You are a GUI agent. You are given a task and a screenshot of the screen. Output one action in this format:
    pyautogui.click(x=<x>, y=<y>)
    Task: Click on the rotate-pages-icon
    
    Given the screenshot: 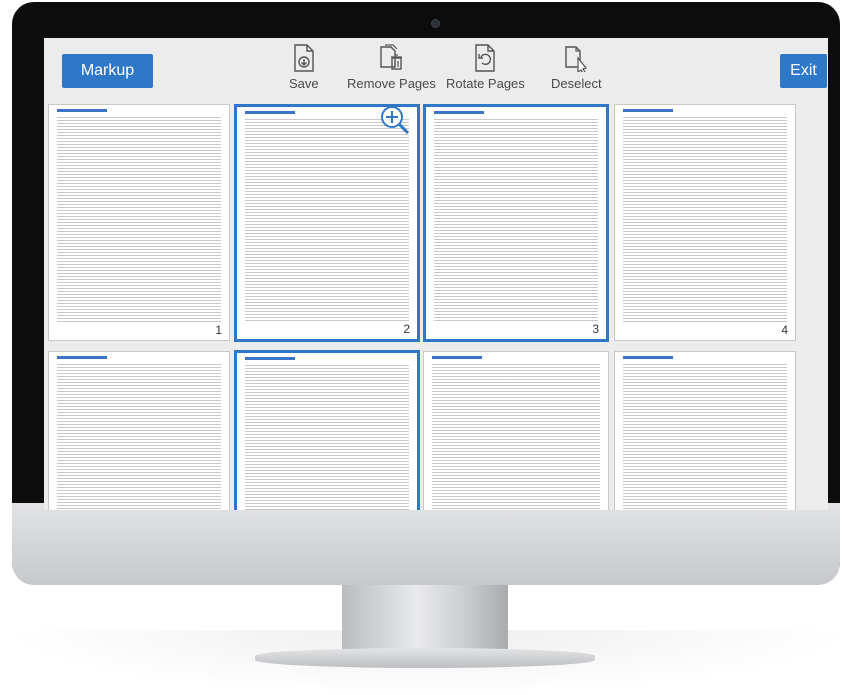 What is the action you would take?
    pyautogui.click(x=485, y=58)
    